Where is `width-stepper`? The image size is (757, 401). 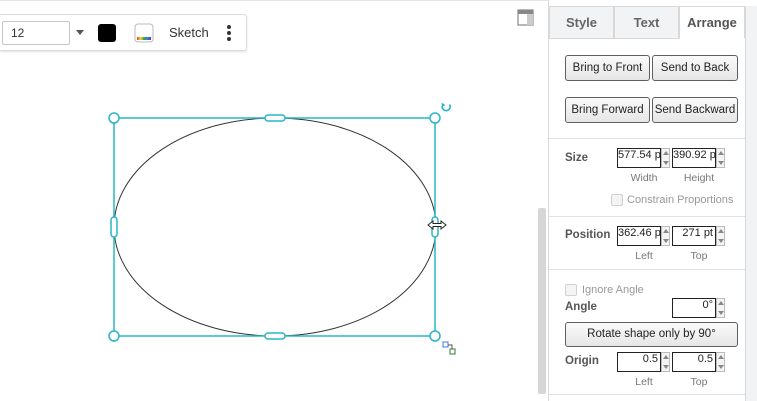 width-stepper is located at coordinates (665, 158).